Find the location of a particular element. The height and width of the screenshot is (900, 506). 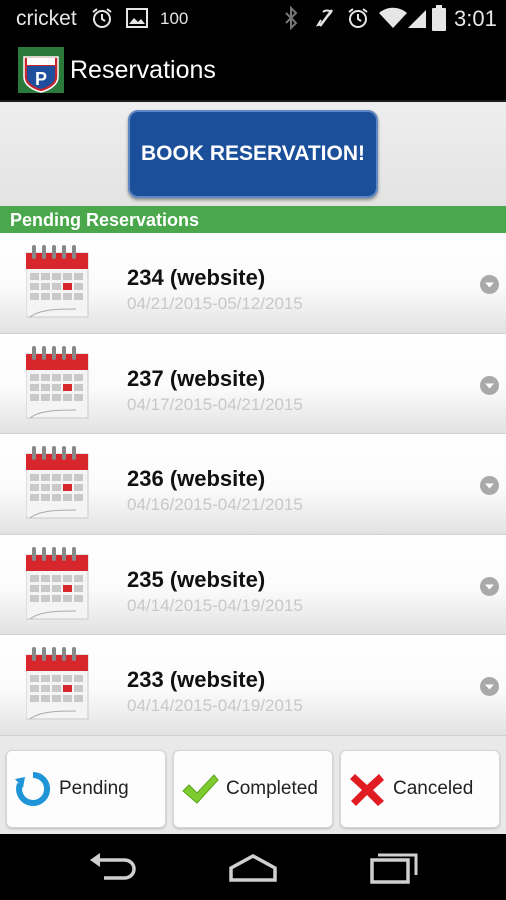

list-item: 237 (website) 04/17/2015-04/21/2015 is located at coordinates (253, 383).